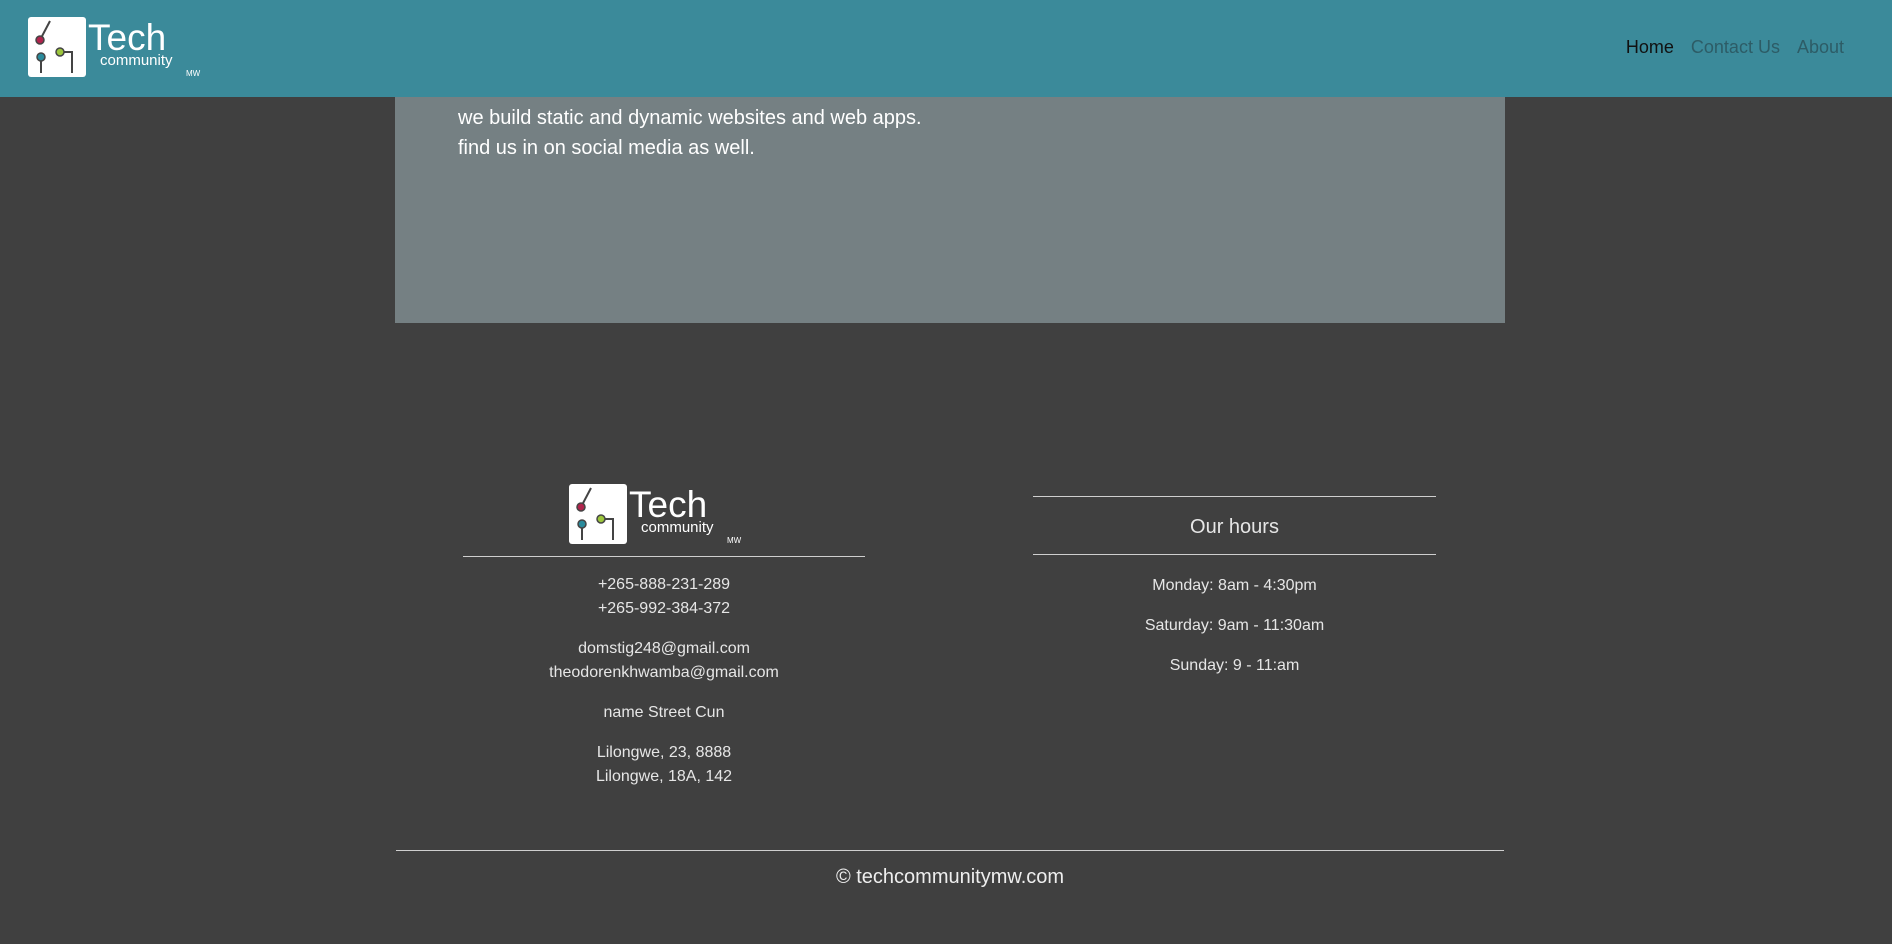 The height and width of the screenshot is (944, 1892). I want to click on nav-home: Home, so click(1650, 47).